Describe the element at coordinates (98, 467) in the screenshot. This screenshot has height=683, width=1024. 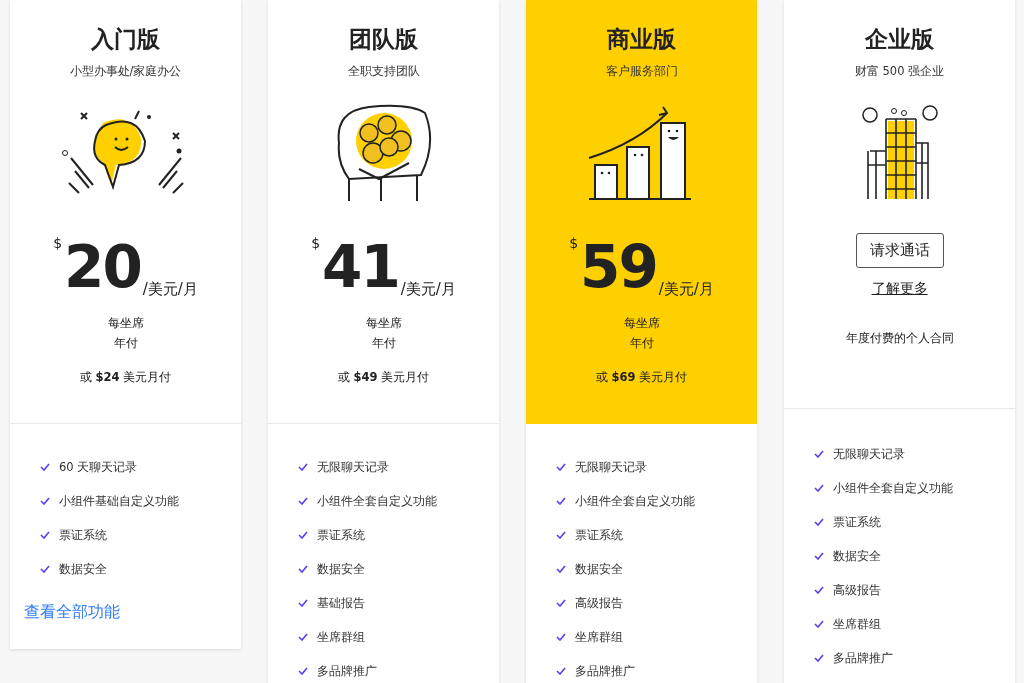
I see `feature-text: 60 天聊天记录` at that location.